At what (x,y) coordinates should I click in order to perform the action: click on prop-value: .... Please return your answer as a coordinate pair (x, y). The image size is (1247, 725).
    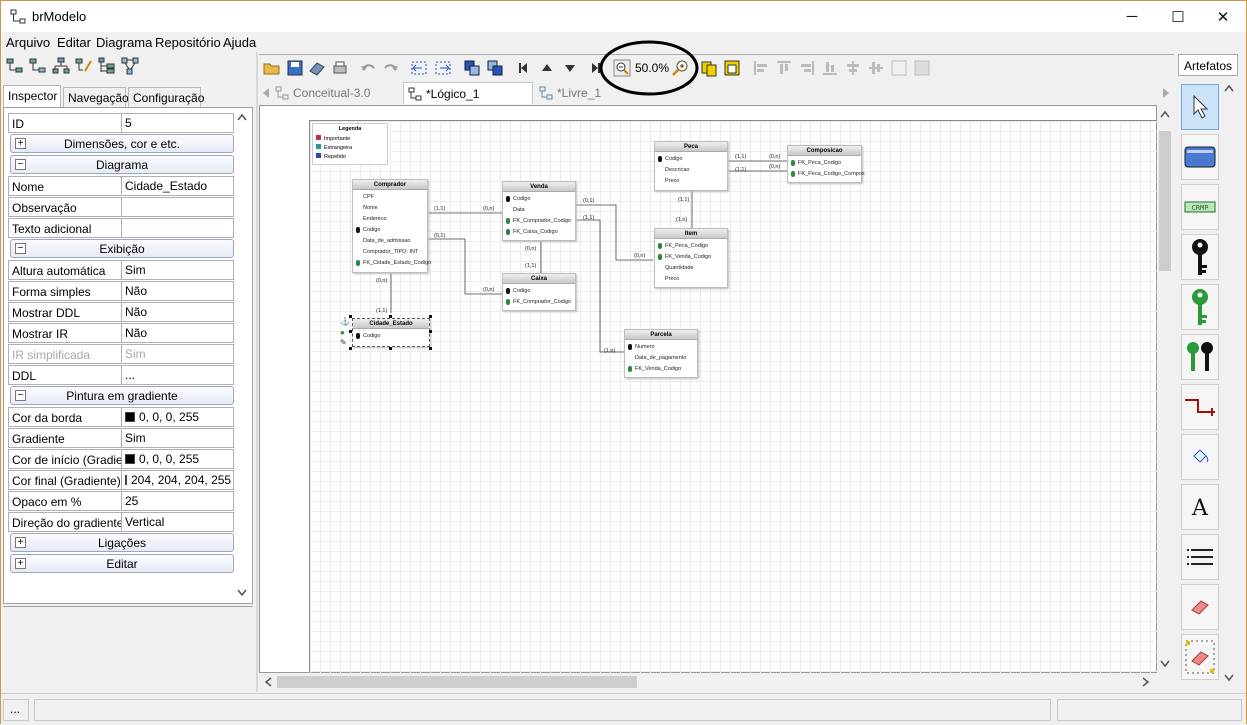
    Looking at the image, I should click on (177, 375).